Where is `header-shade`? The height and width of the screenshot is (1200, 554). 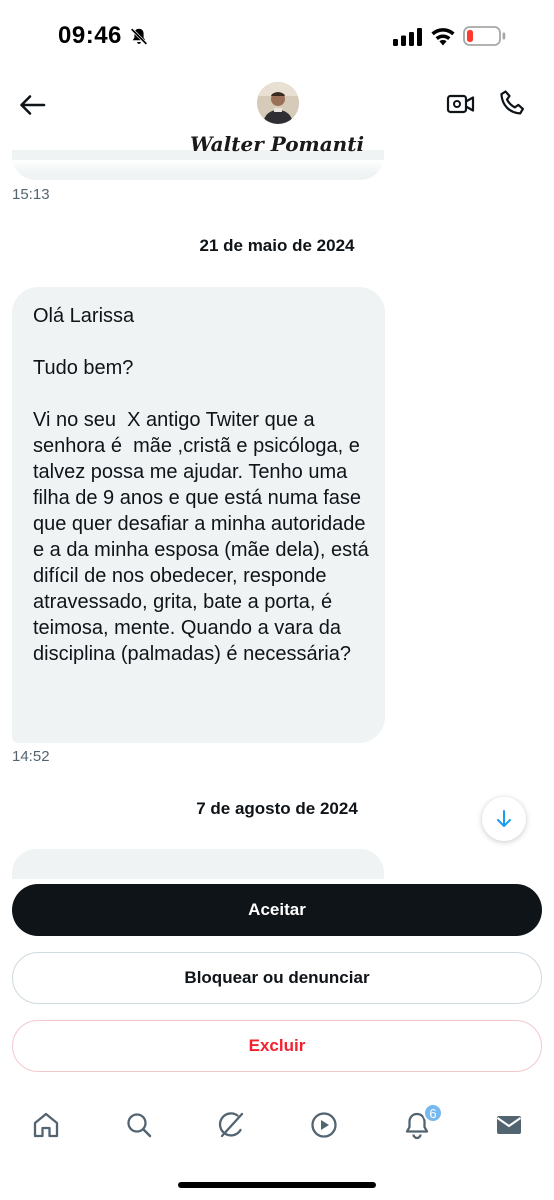
header-shade is located at coordinates (277, 167).